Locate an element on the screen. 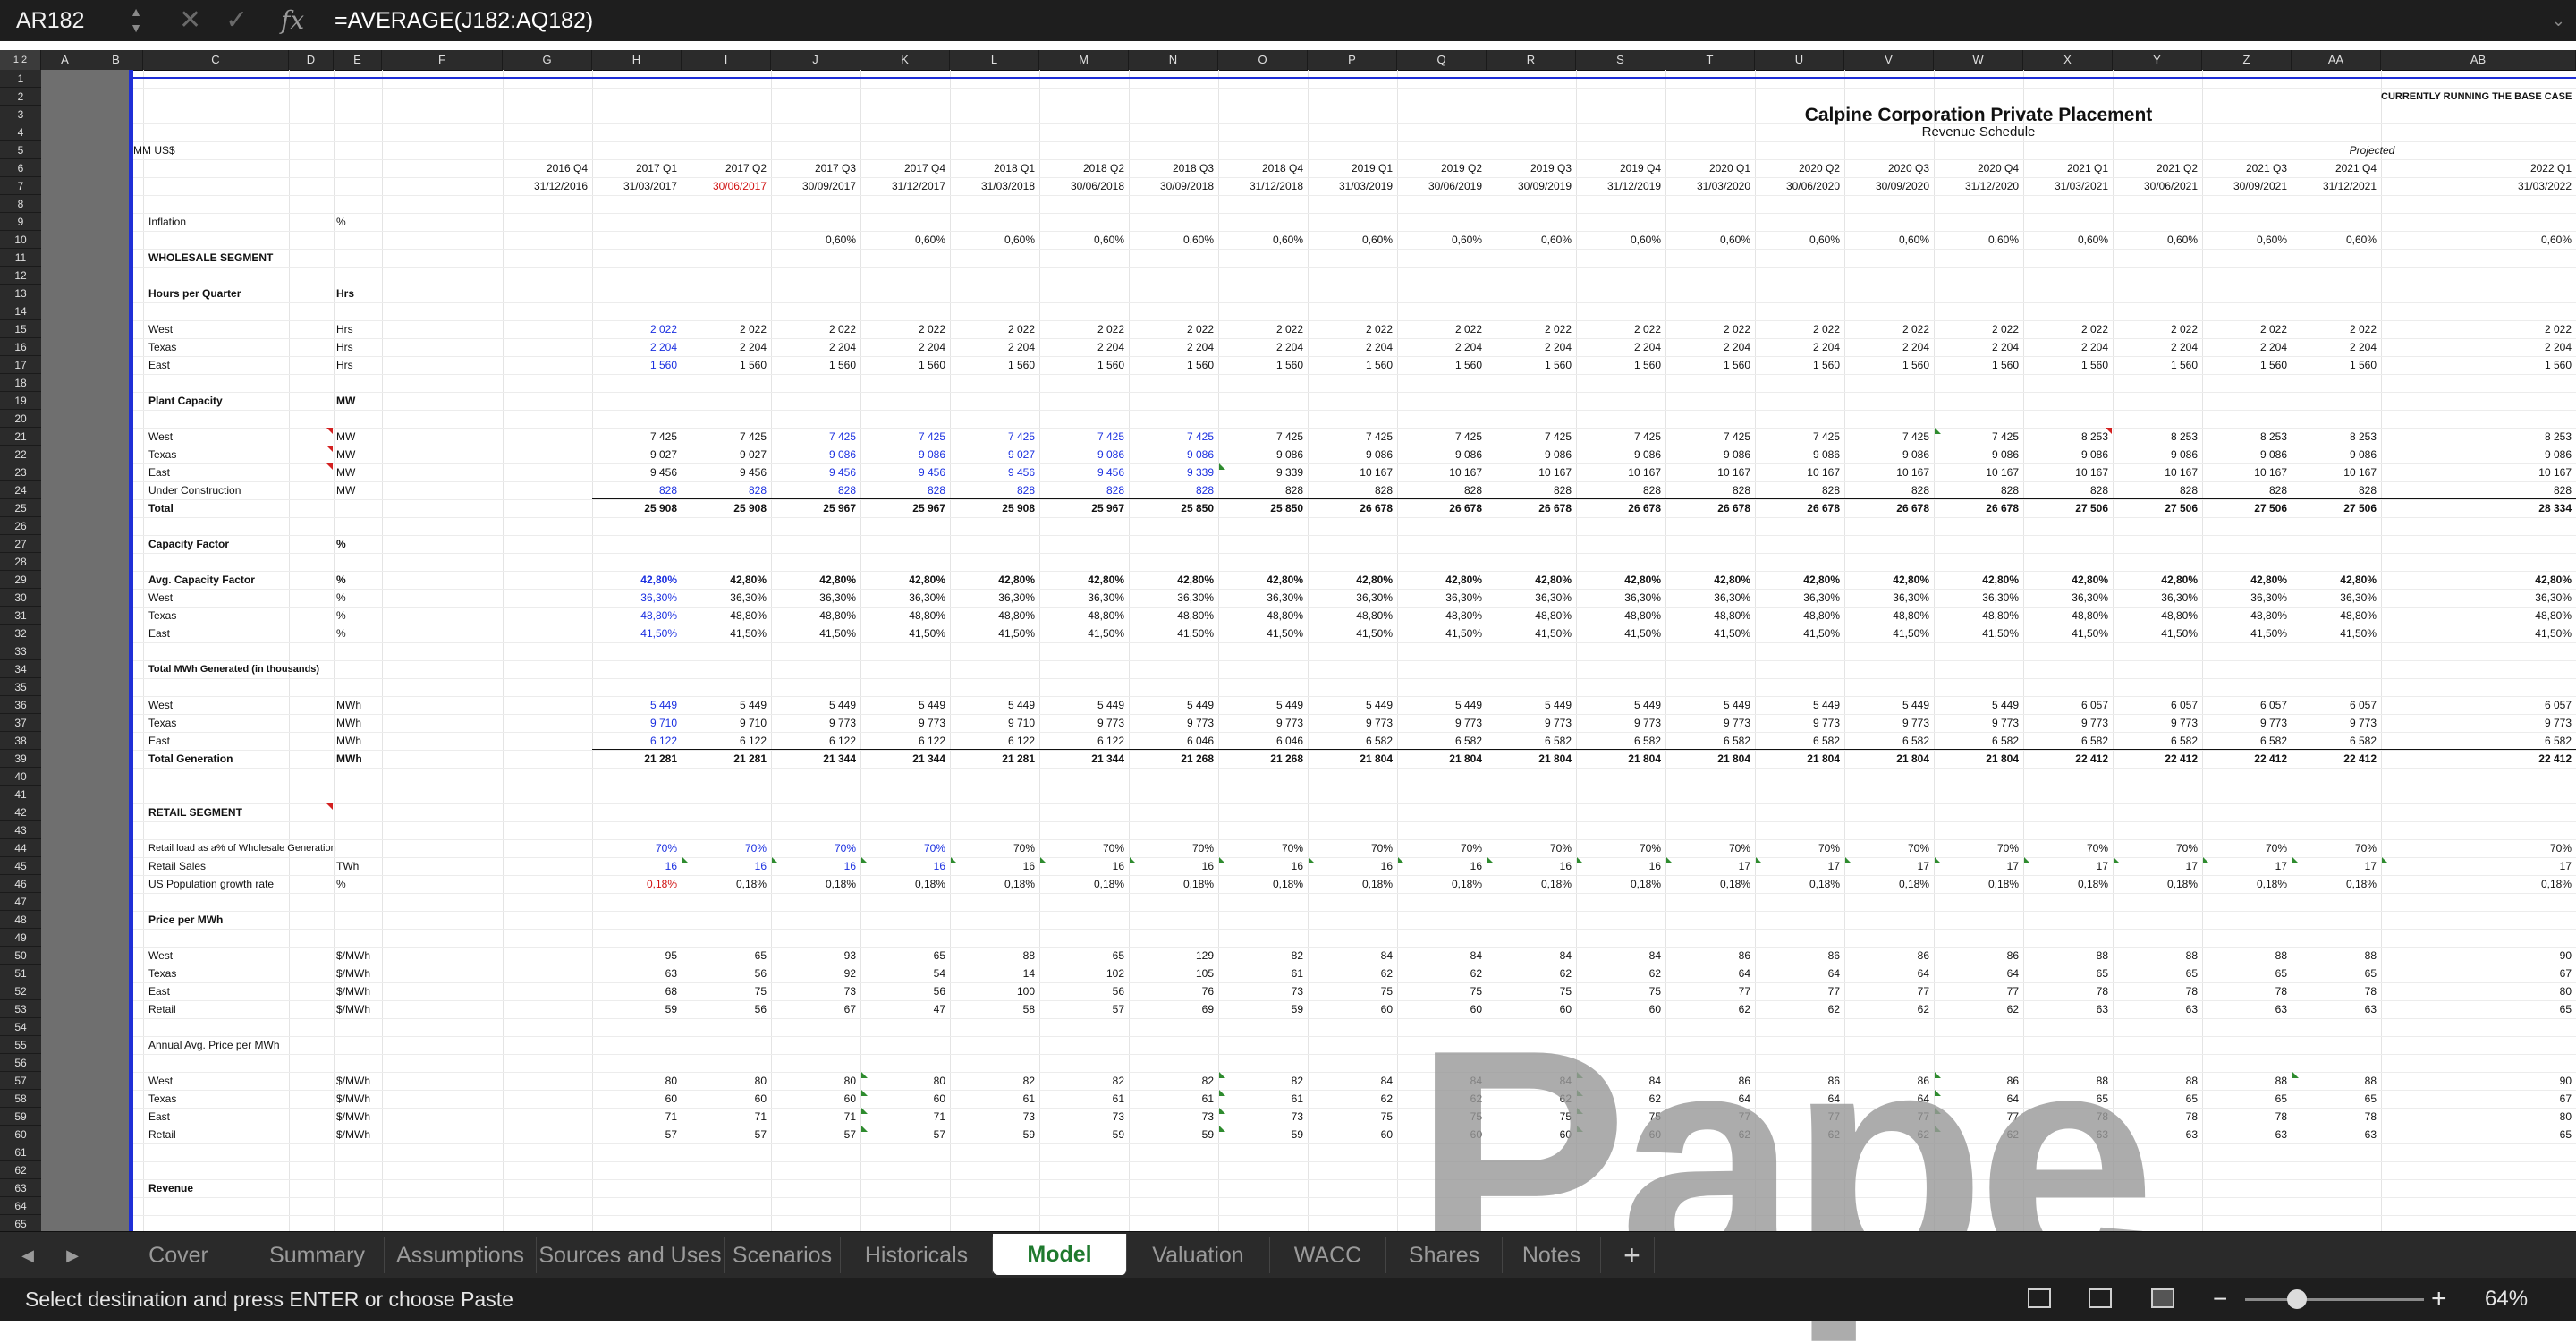  row-label: Hours per Quarter is located at coordinates (194, 294).